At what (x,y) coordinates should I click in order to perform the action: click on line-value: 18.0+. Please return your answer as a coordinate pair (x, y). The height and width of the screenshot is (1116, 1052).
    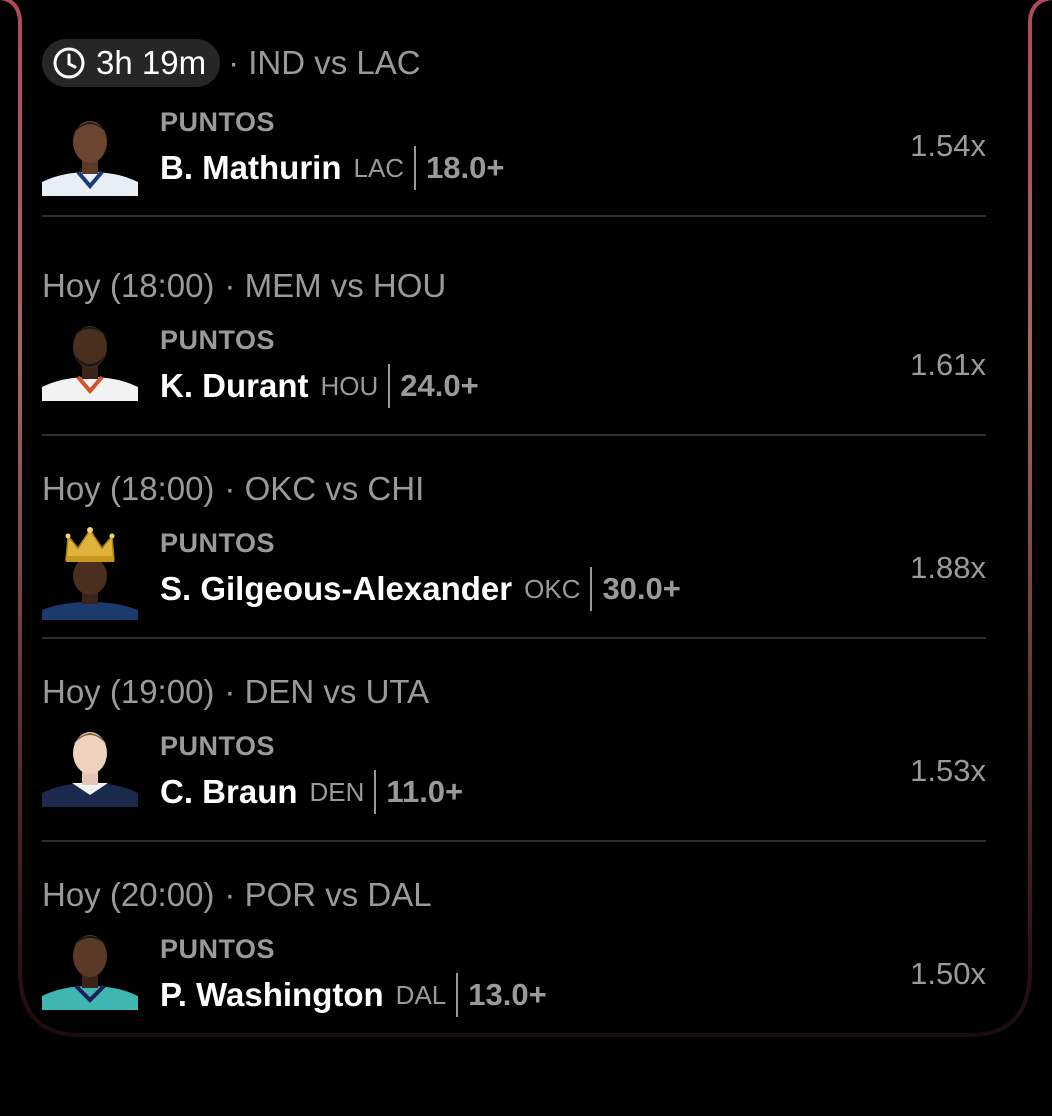
    Looking at the image, I should click on (465, 167).